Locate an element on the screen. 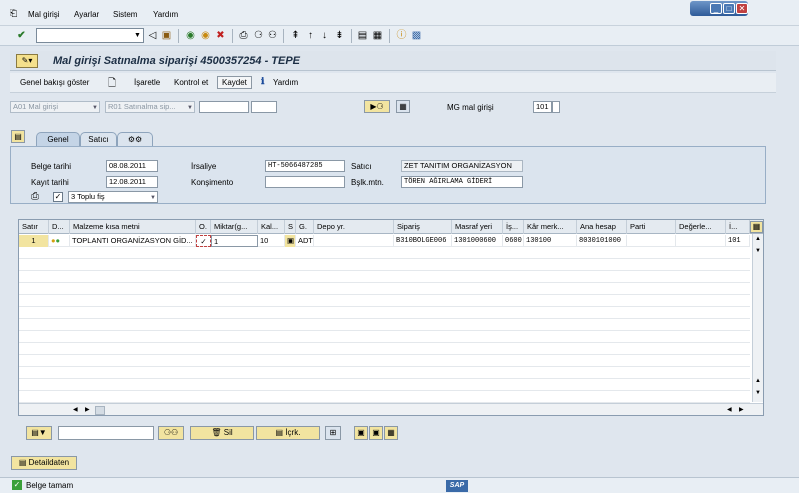 The width and height of the screenshot is (799, 493). find-next-icon: ⚇ is located at coordinates (272, 35).